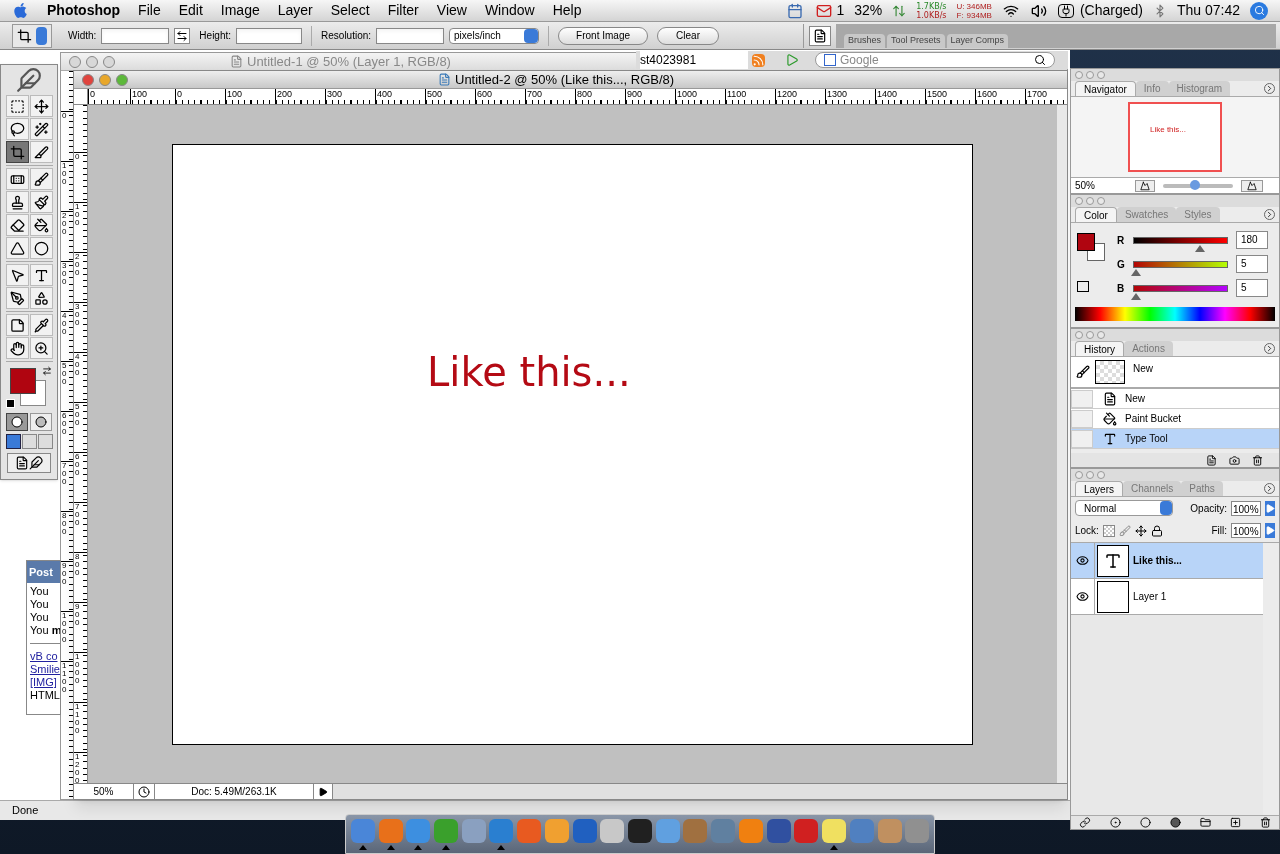 This screenshot has width=1280, height=854. I want to click on palette-well-icon, so click(820, 35).